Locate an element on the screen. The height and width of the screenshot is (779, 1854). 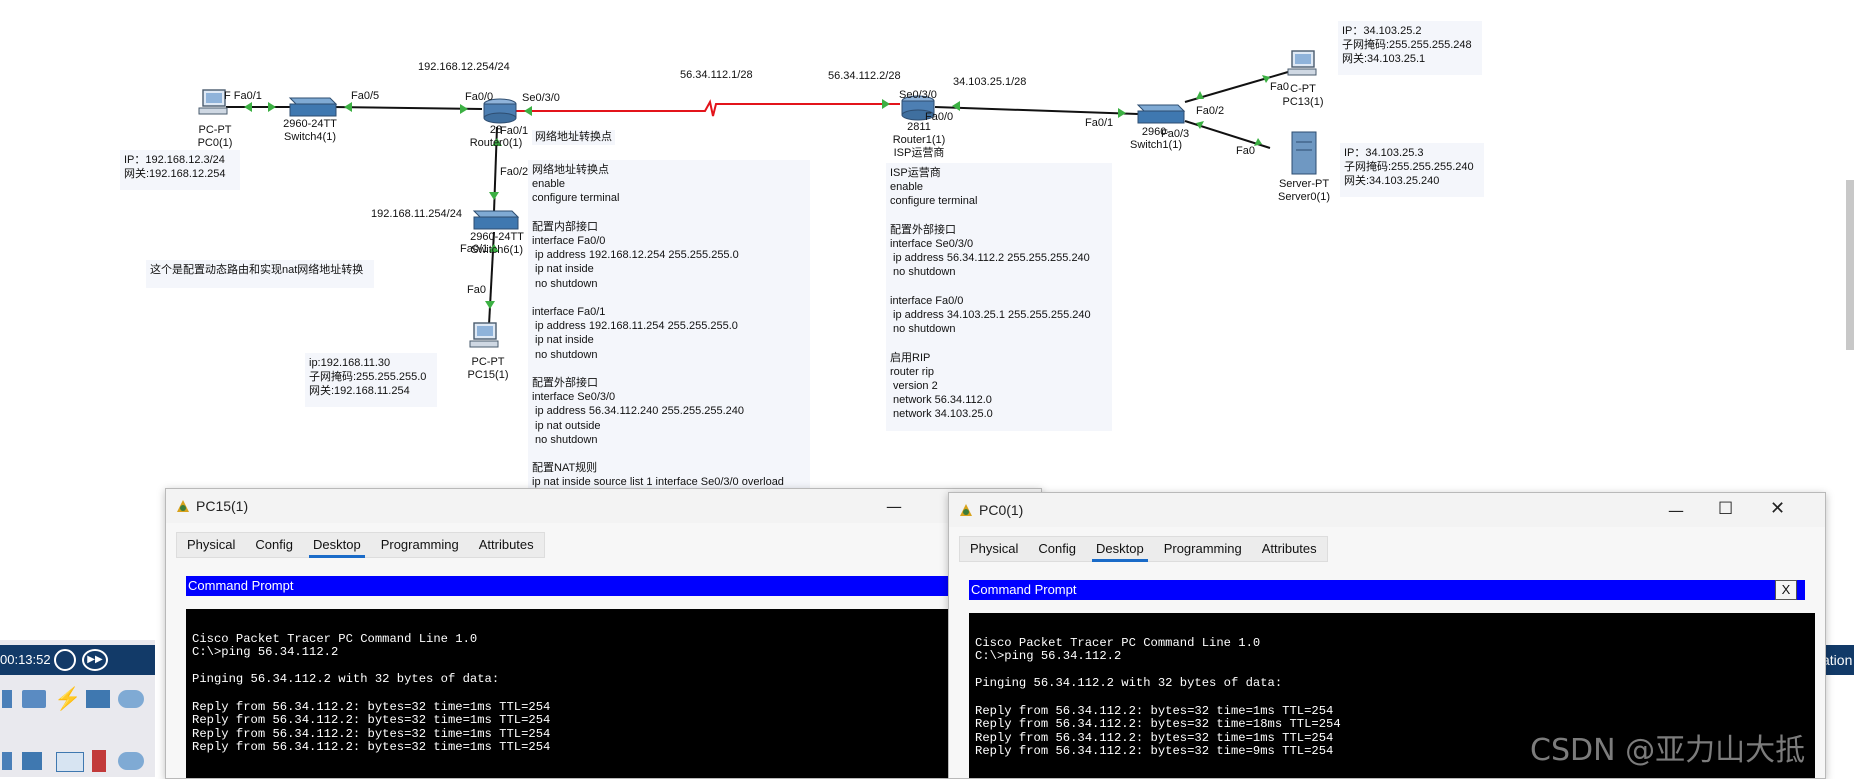
config-line: ip nat inside is located at coordinates (563, 340).